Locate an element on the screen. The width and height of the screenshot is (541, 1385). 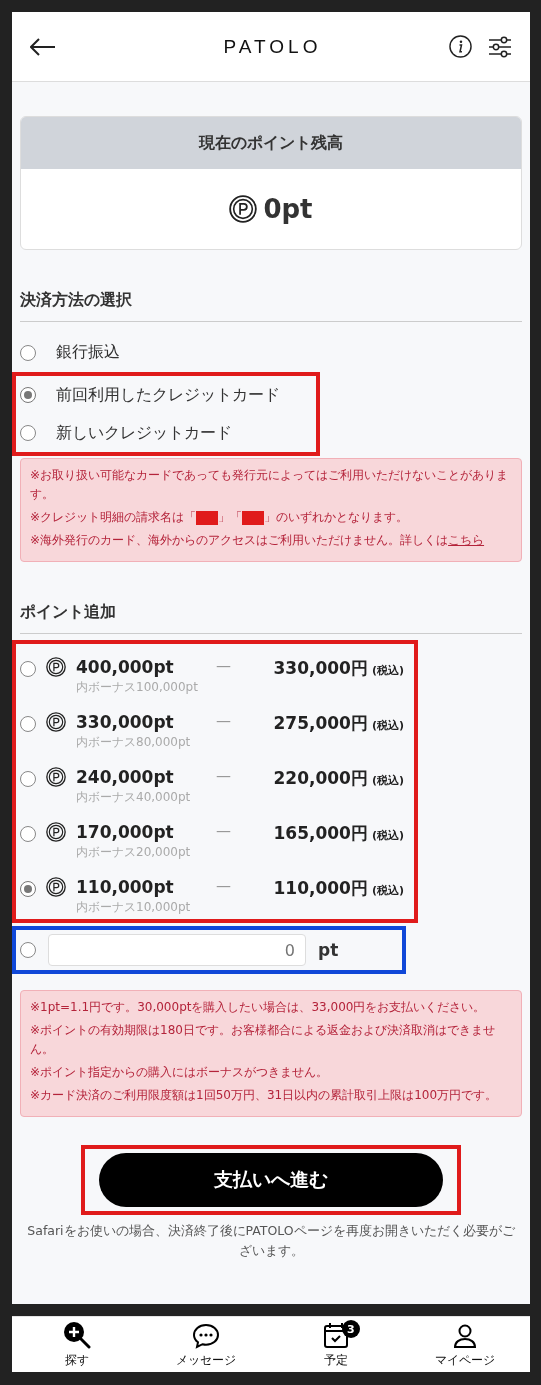
points-amount: 400,000pt is located at coordinates (125, 667).